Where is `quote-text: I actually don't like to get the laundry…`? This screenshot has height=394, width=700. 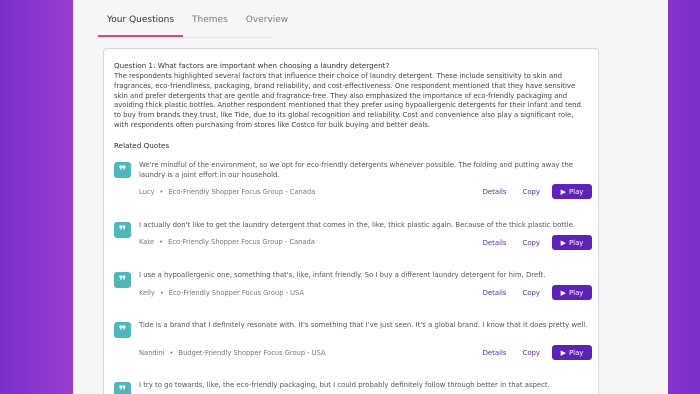
quote-text: I actually don't like to get the laundry… is located at coordinates (357, 225).